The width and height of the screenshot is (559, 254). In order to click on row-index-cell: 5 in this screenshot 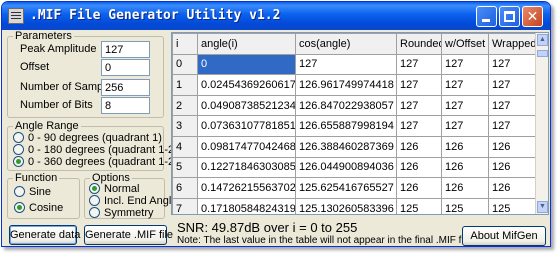, I will do `click(185, 167)`.